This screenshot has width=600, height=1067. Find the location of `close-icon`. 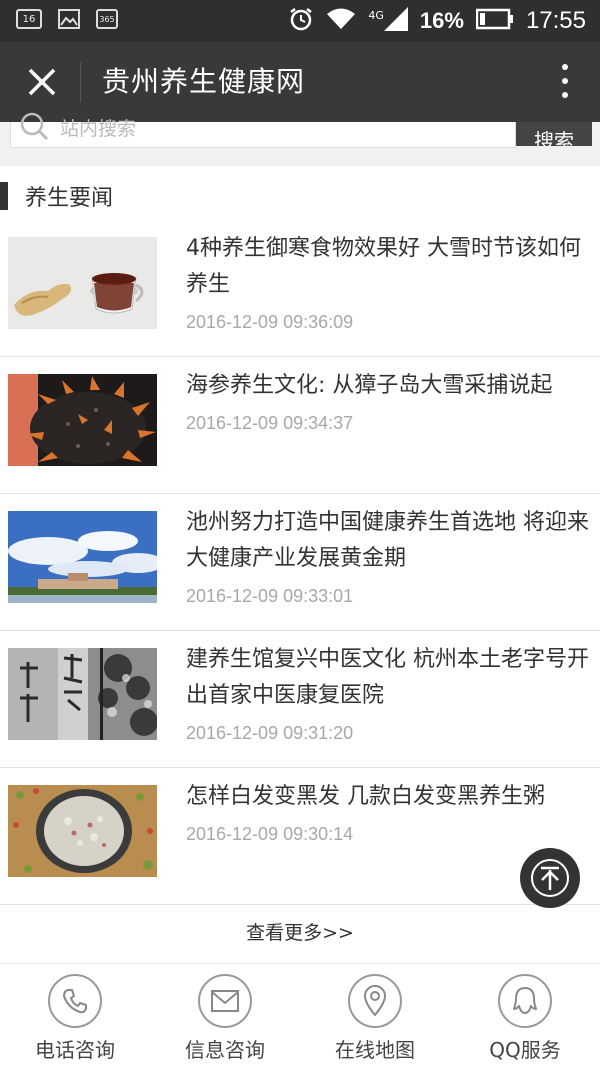

close-icon is located at coordinates (42, 82).